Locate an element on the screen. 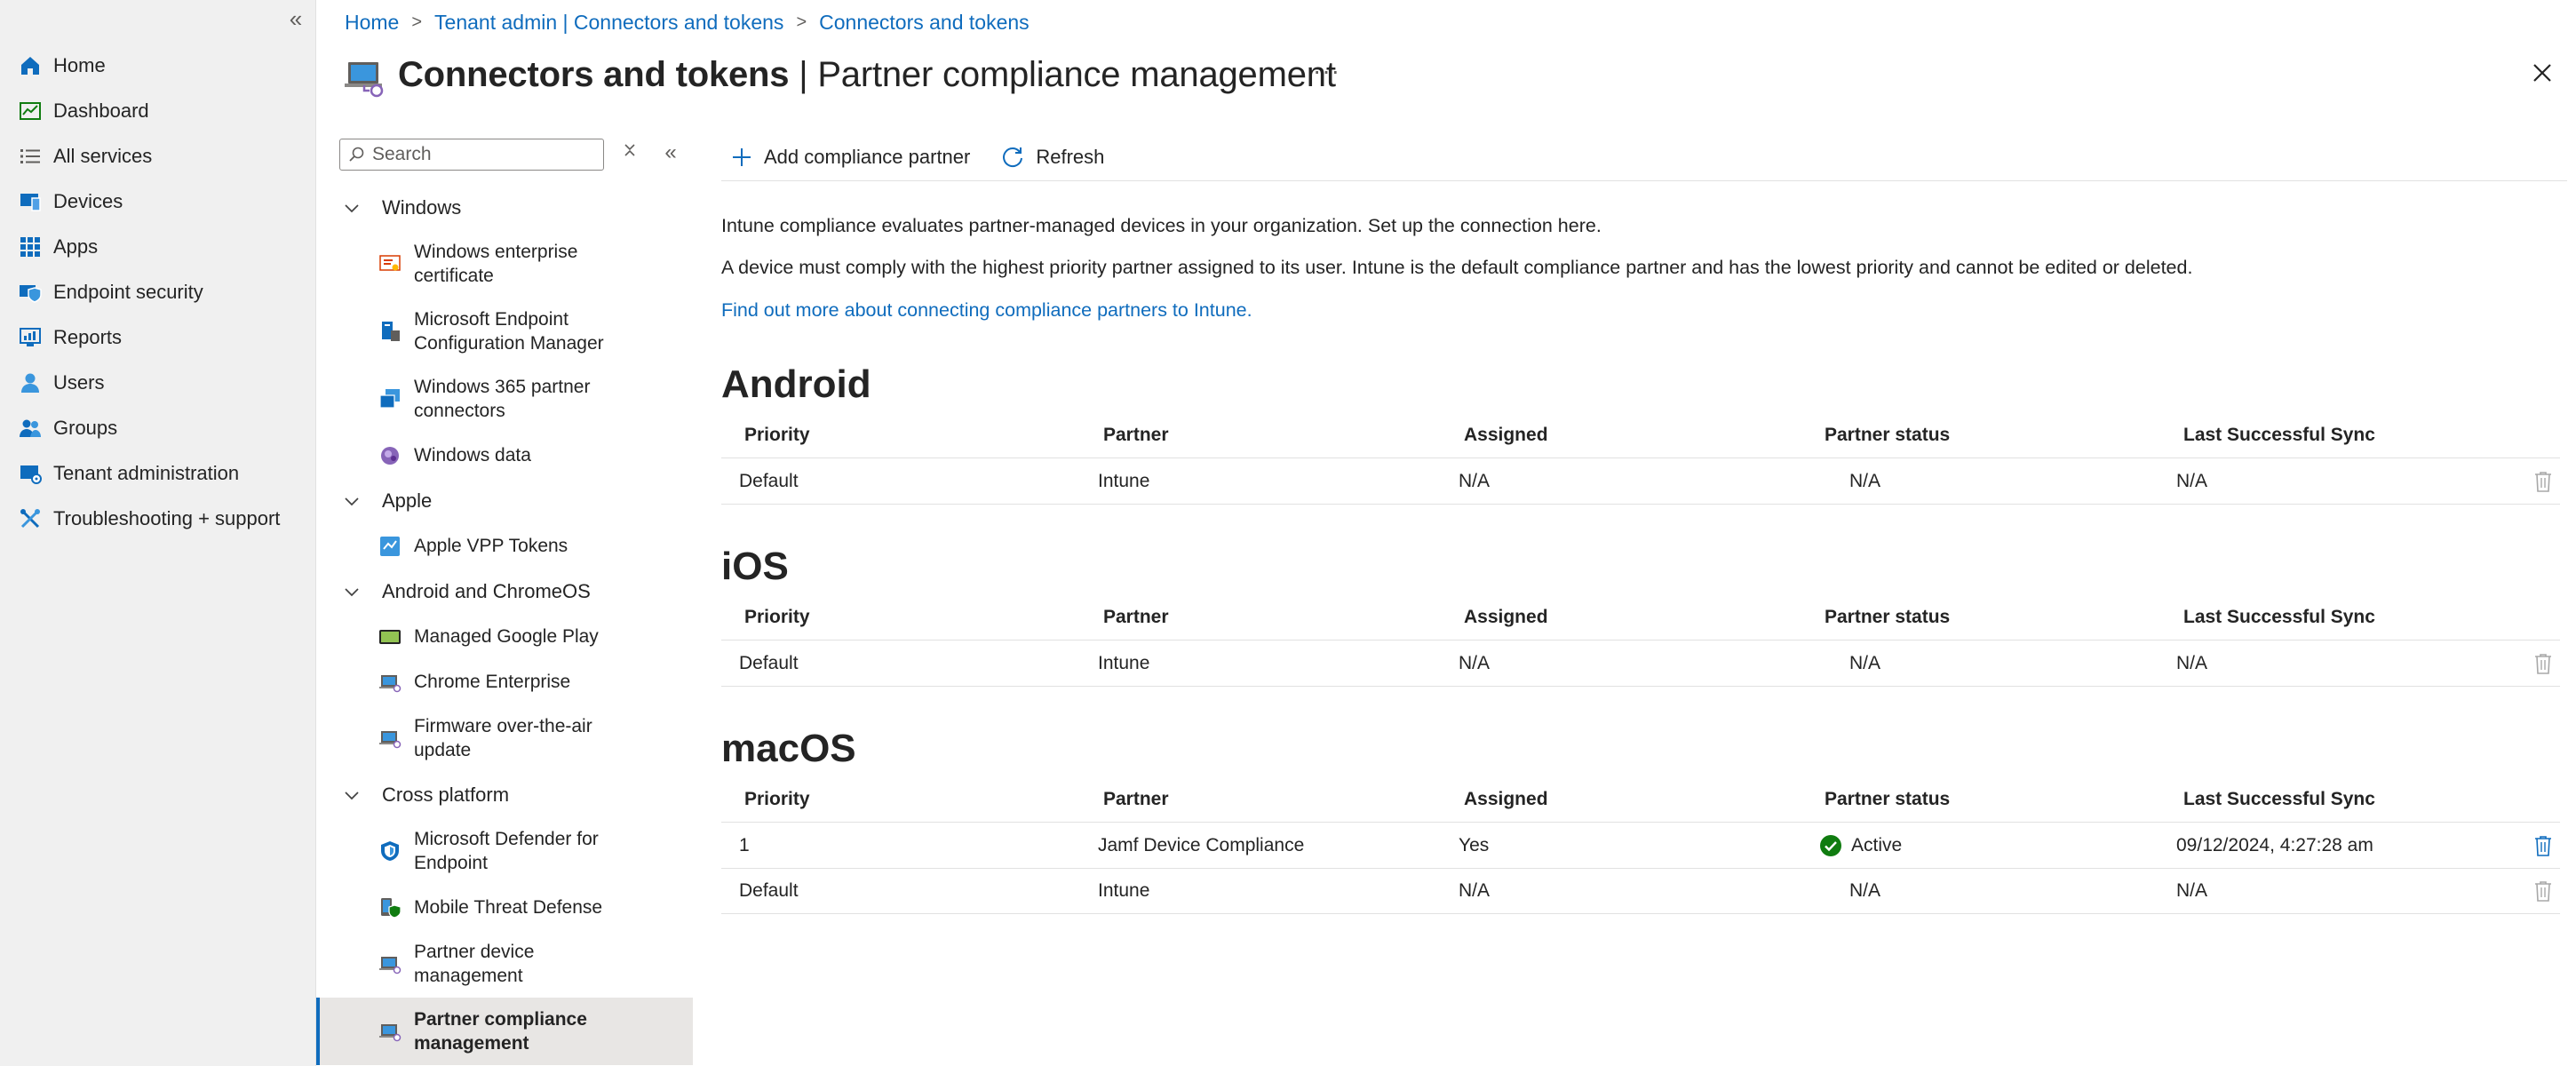 This screenshot has width=2576, height=1066. menu-item-configuration-manager: Microsoft Endpoint Configuration Manager is located at coordinates (504, 331).